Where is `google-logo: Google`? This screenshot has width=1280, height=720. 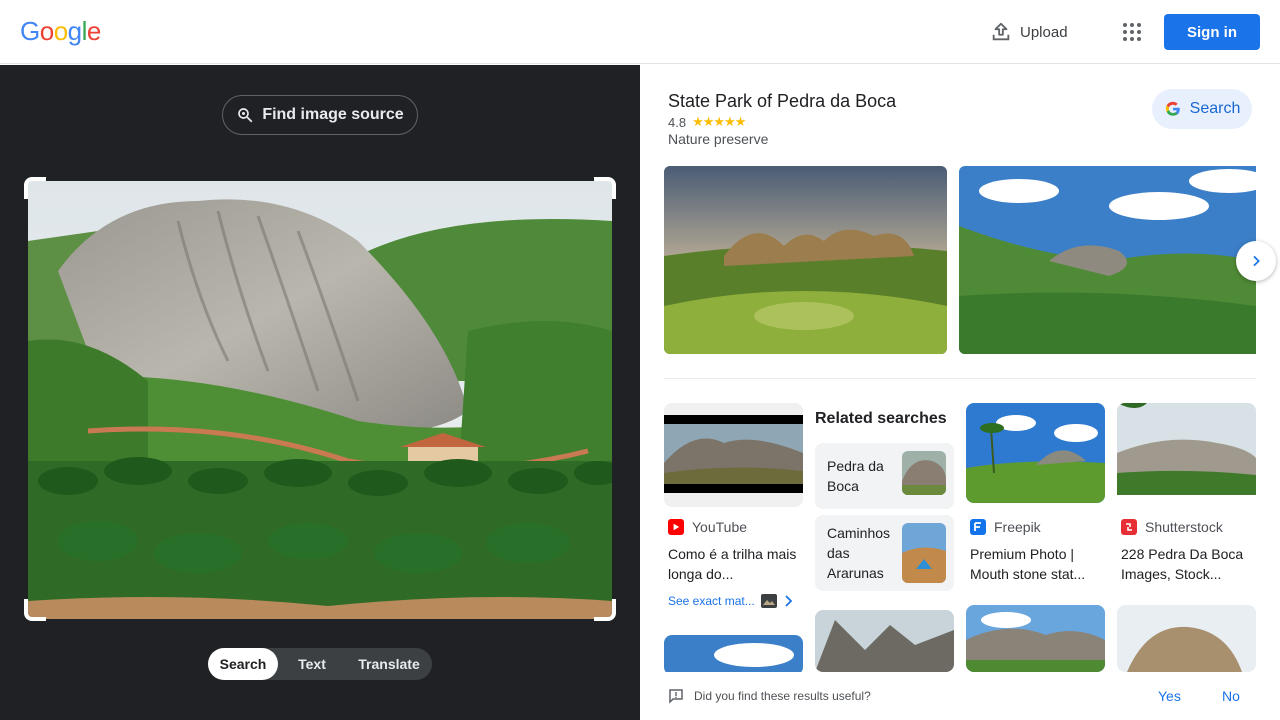 google-logo: Google is located at coordinates (60, 31).